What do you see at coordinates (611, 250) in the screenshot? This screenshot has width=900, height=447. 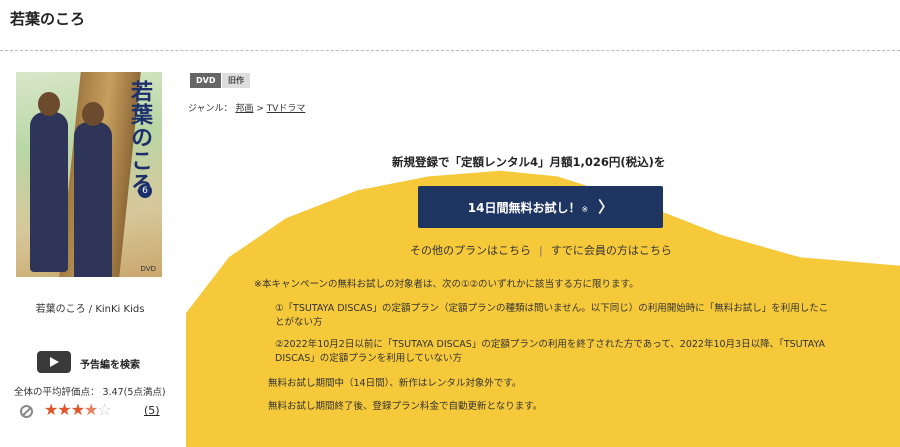 I see `member-login-link: すでに会員の方はこちら` at bounding box center [611, 250].